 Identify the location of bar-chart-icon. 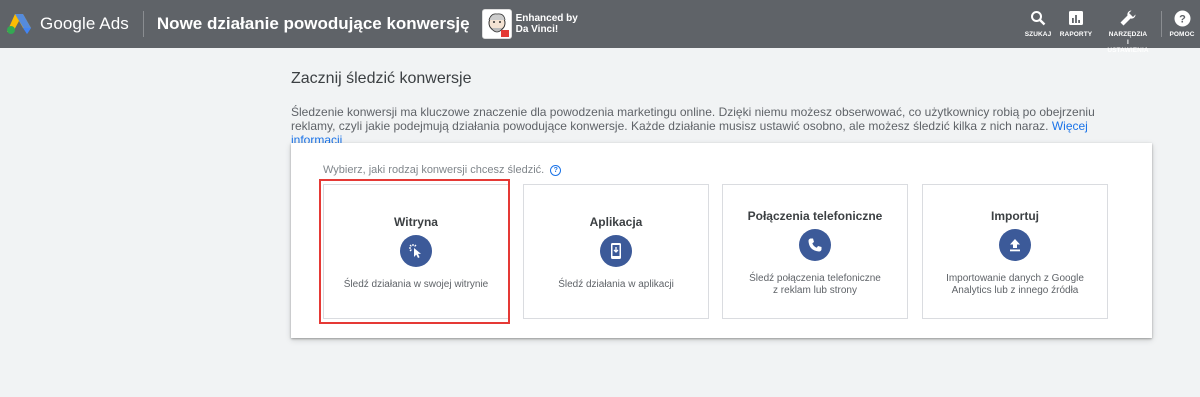
(1076, 18).